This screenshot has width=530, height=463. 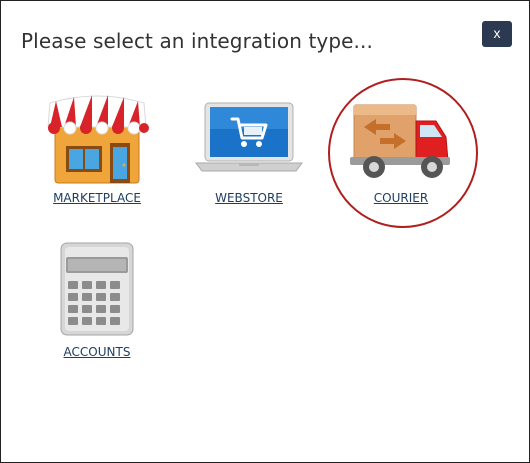 I want to click on tile-marketplace: MARKETPLACE, so click(x=97, y=151).